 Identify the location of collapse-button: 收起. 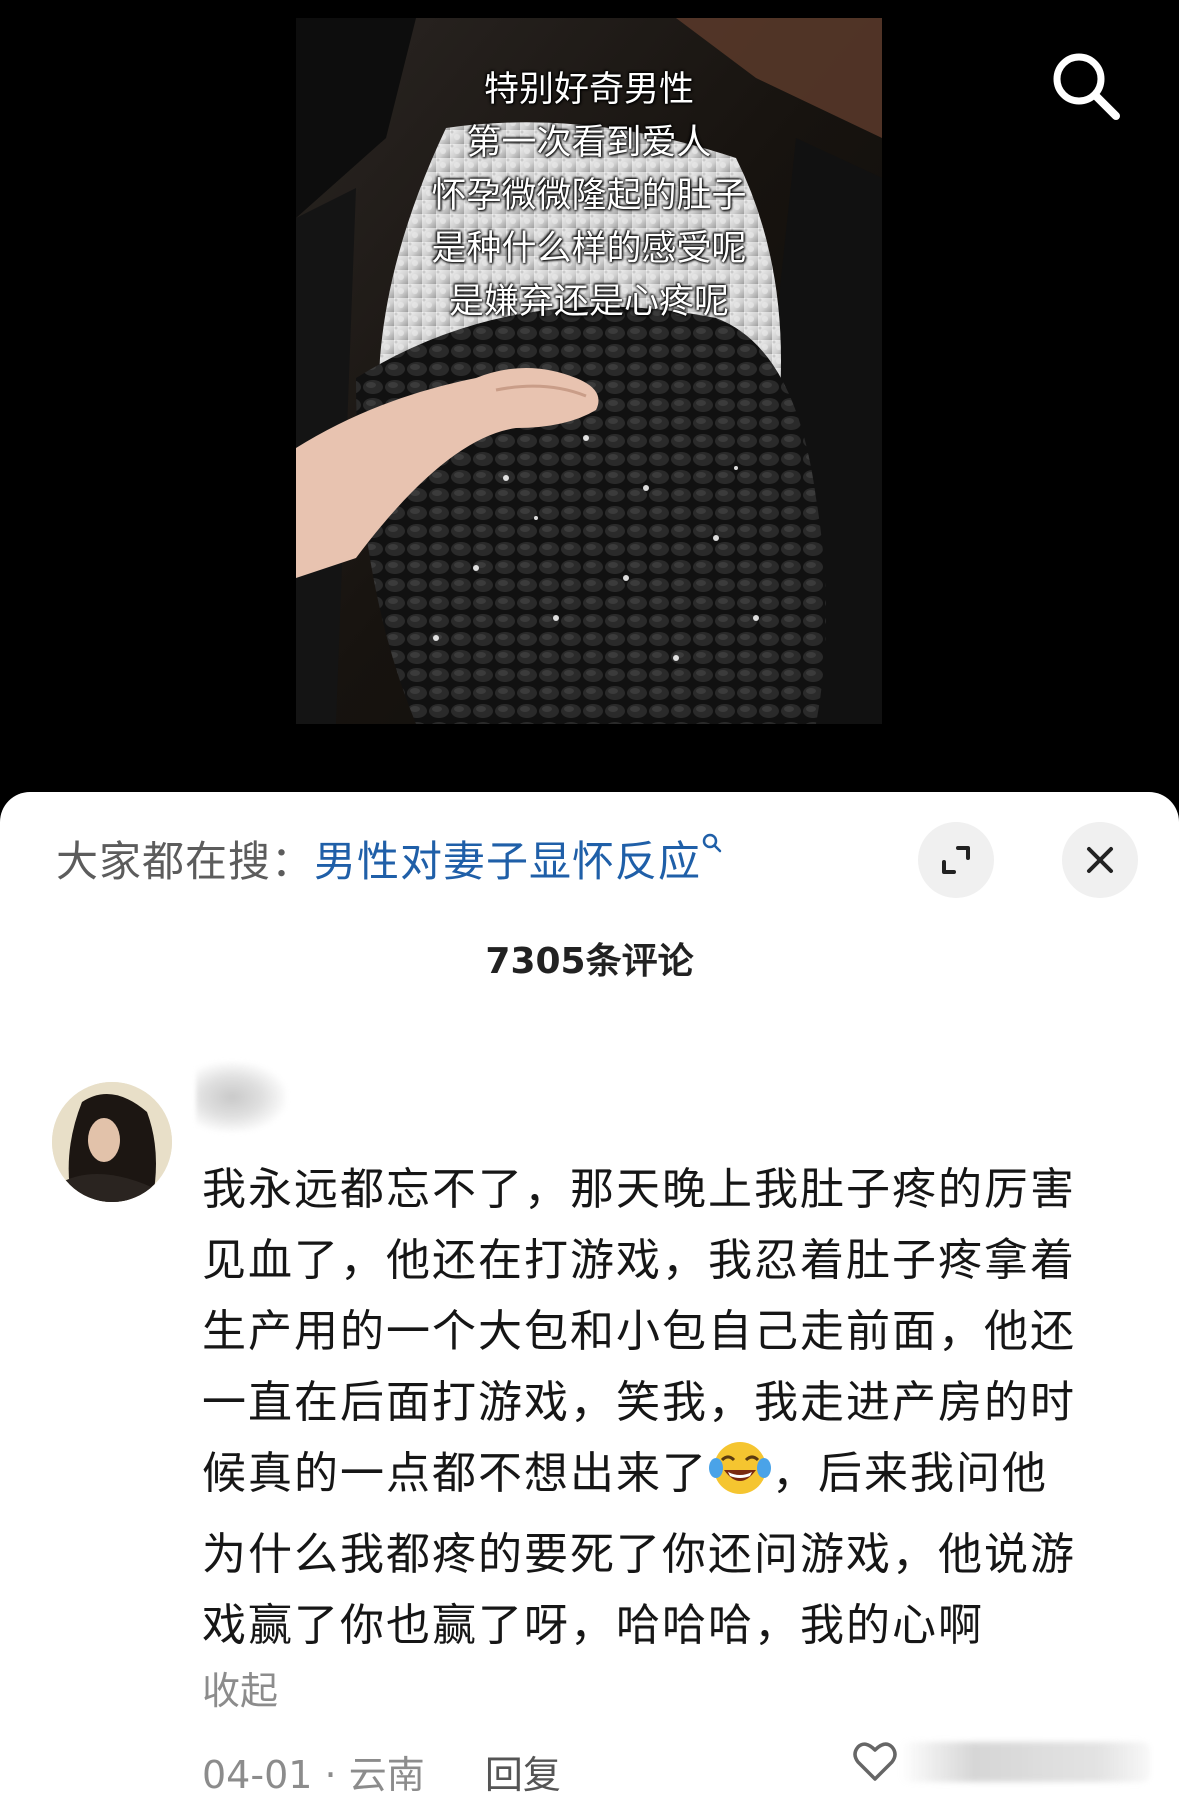
(240, 1687).